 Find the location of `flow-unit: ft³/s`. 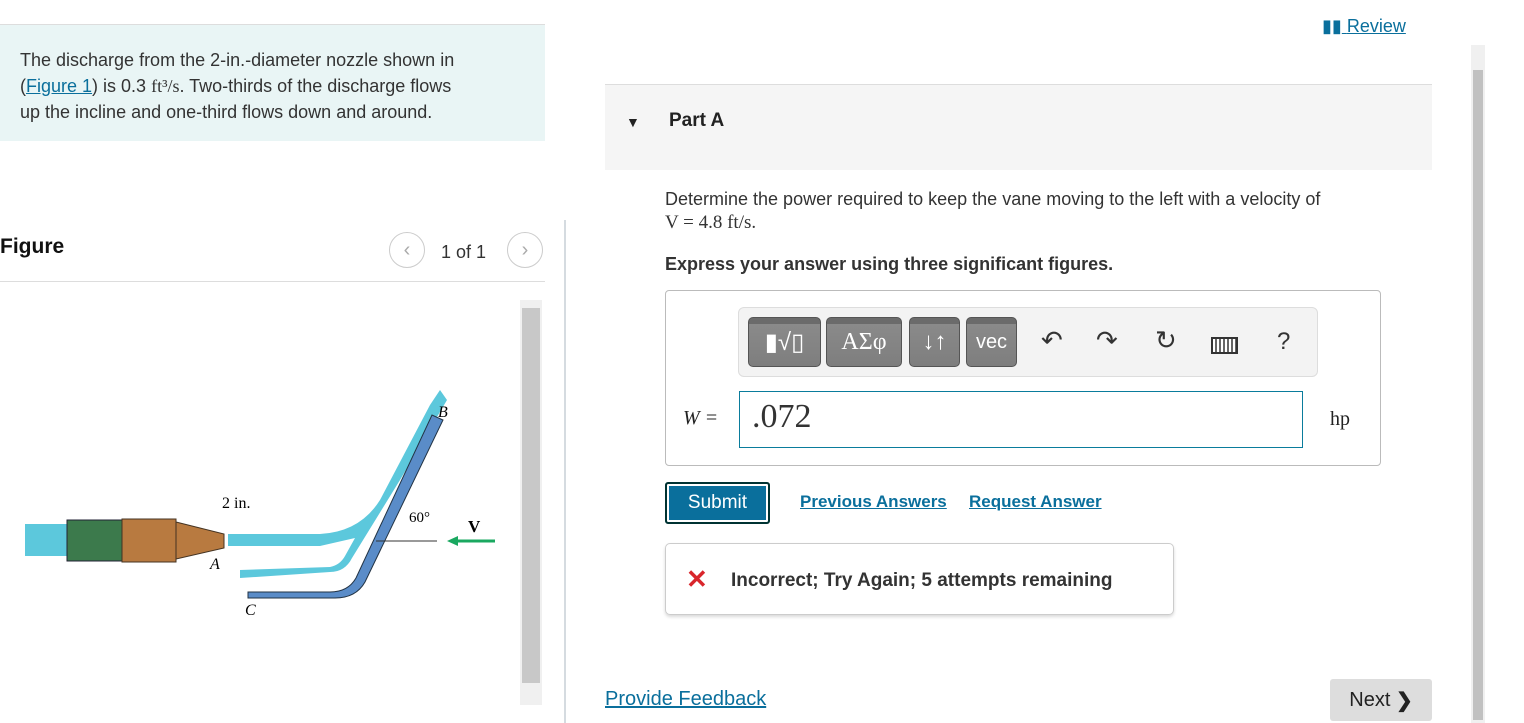

flow-unit: ft³/s is located at coordinates (165, 86).